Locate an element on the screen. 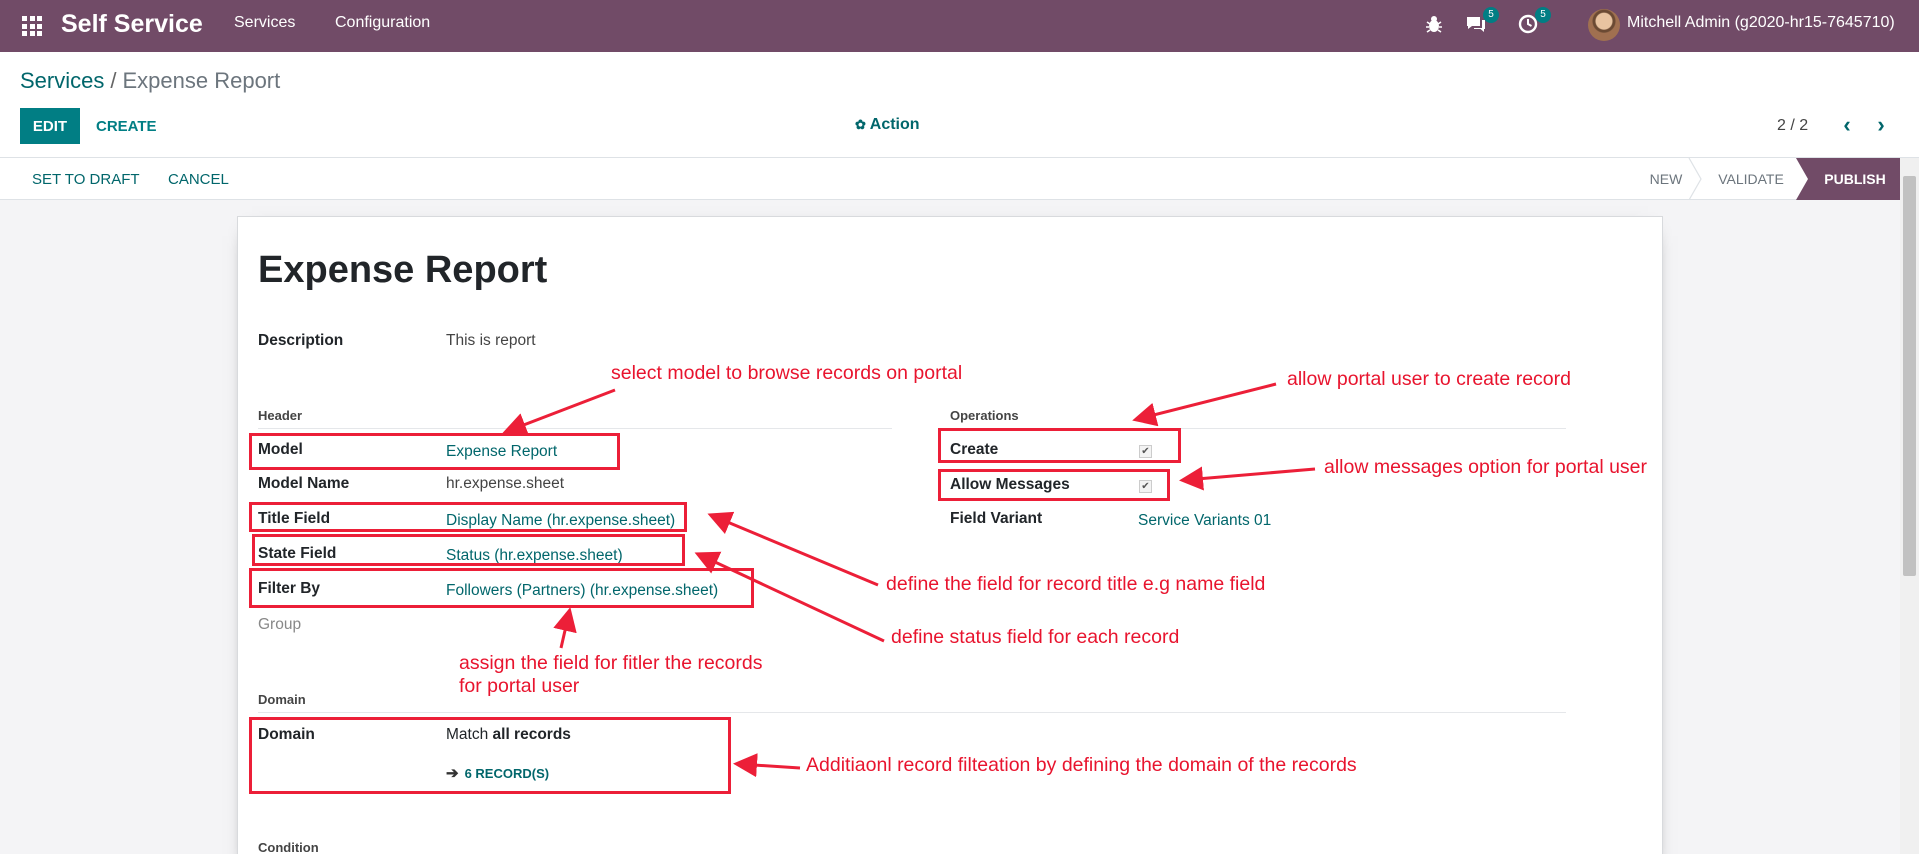 The image size is (1919, 854). annotation-box-domain is located at coordinates (490, 755).